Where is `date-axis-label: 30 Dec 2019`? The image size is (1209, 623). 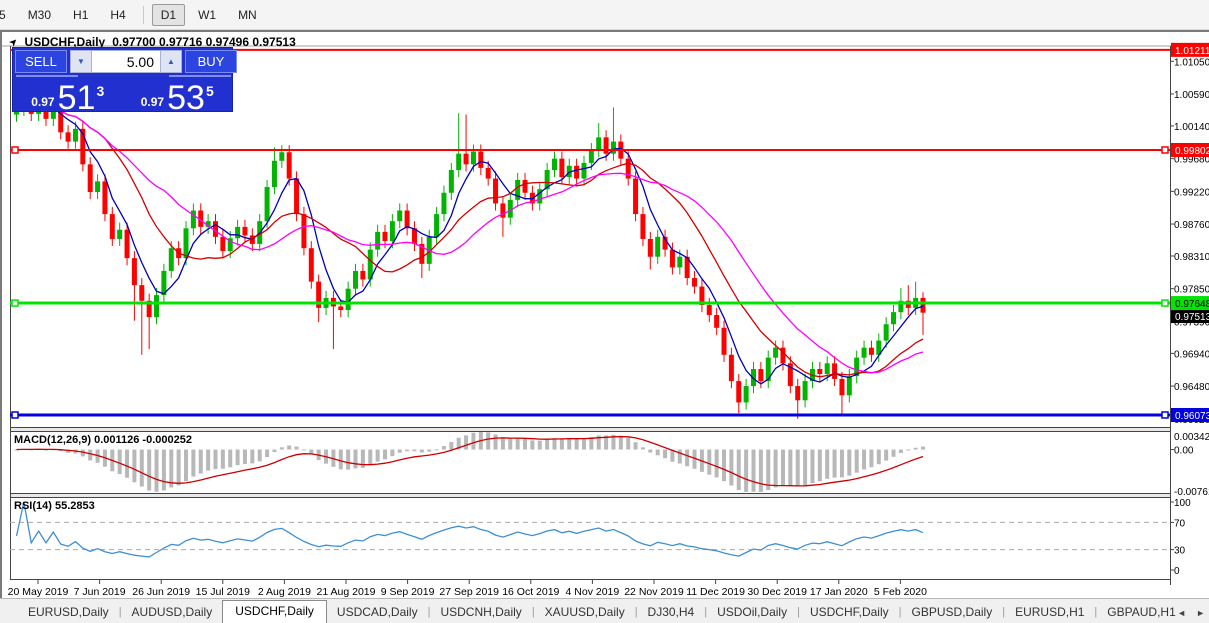 date-axis-label: 30 Dec 2019 is located at coordinates (777, 592).